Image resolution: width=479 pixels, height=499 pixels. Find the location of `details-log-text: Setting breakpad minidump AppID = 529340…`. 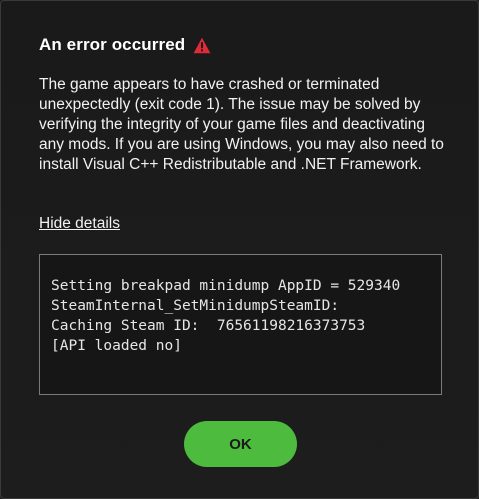

details-log-text: Setting breakpad minidump AppID = 529340… is located at coordinates (226, 316).